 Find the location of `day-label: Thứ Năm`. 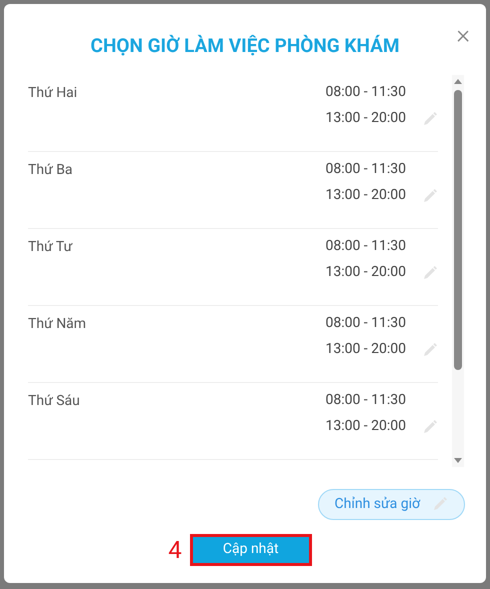

day-label: Thứ Năm is located at coordinates (58, 324).